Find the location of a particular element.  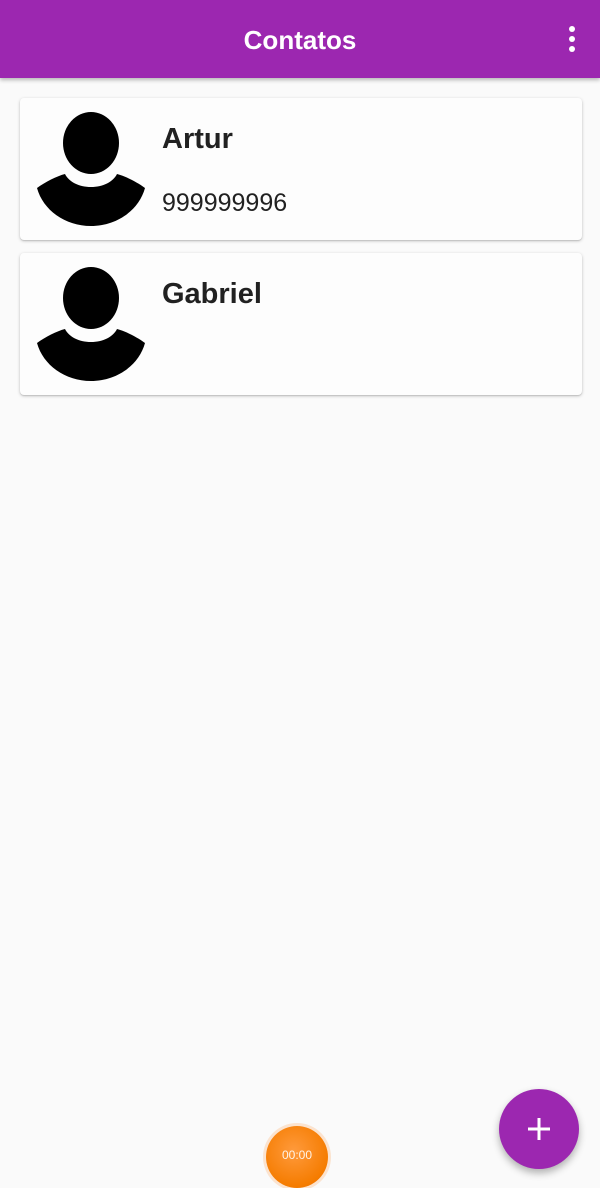

add-icon is located at coordinates (539, 1129).